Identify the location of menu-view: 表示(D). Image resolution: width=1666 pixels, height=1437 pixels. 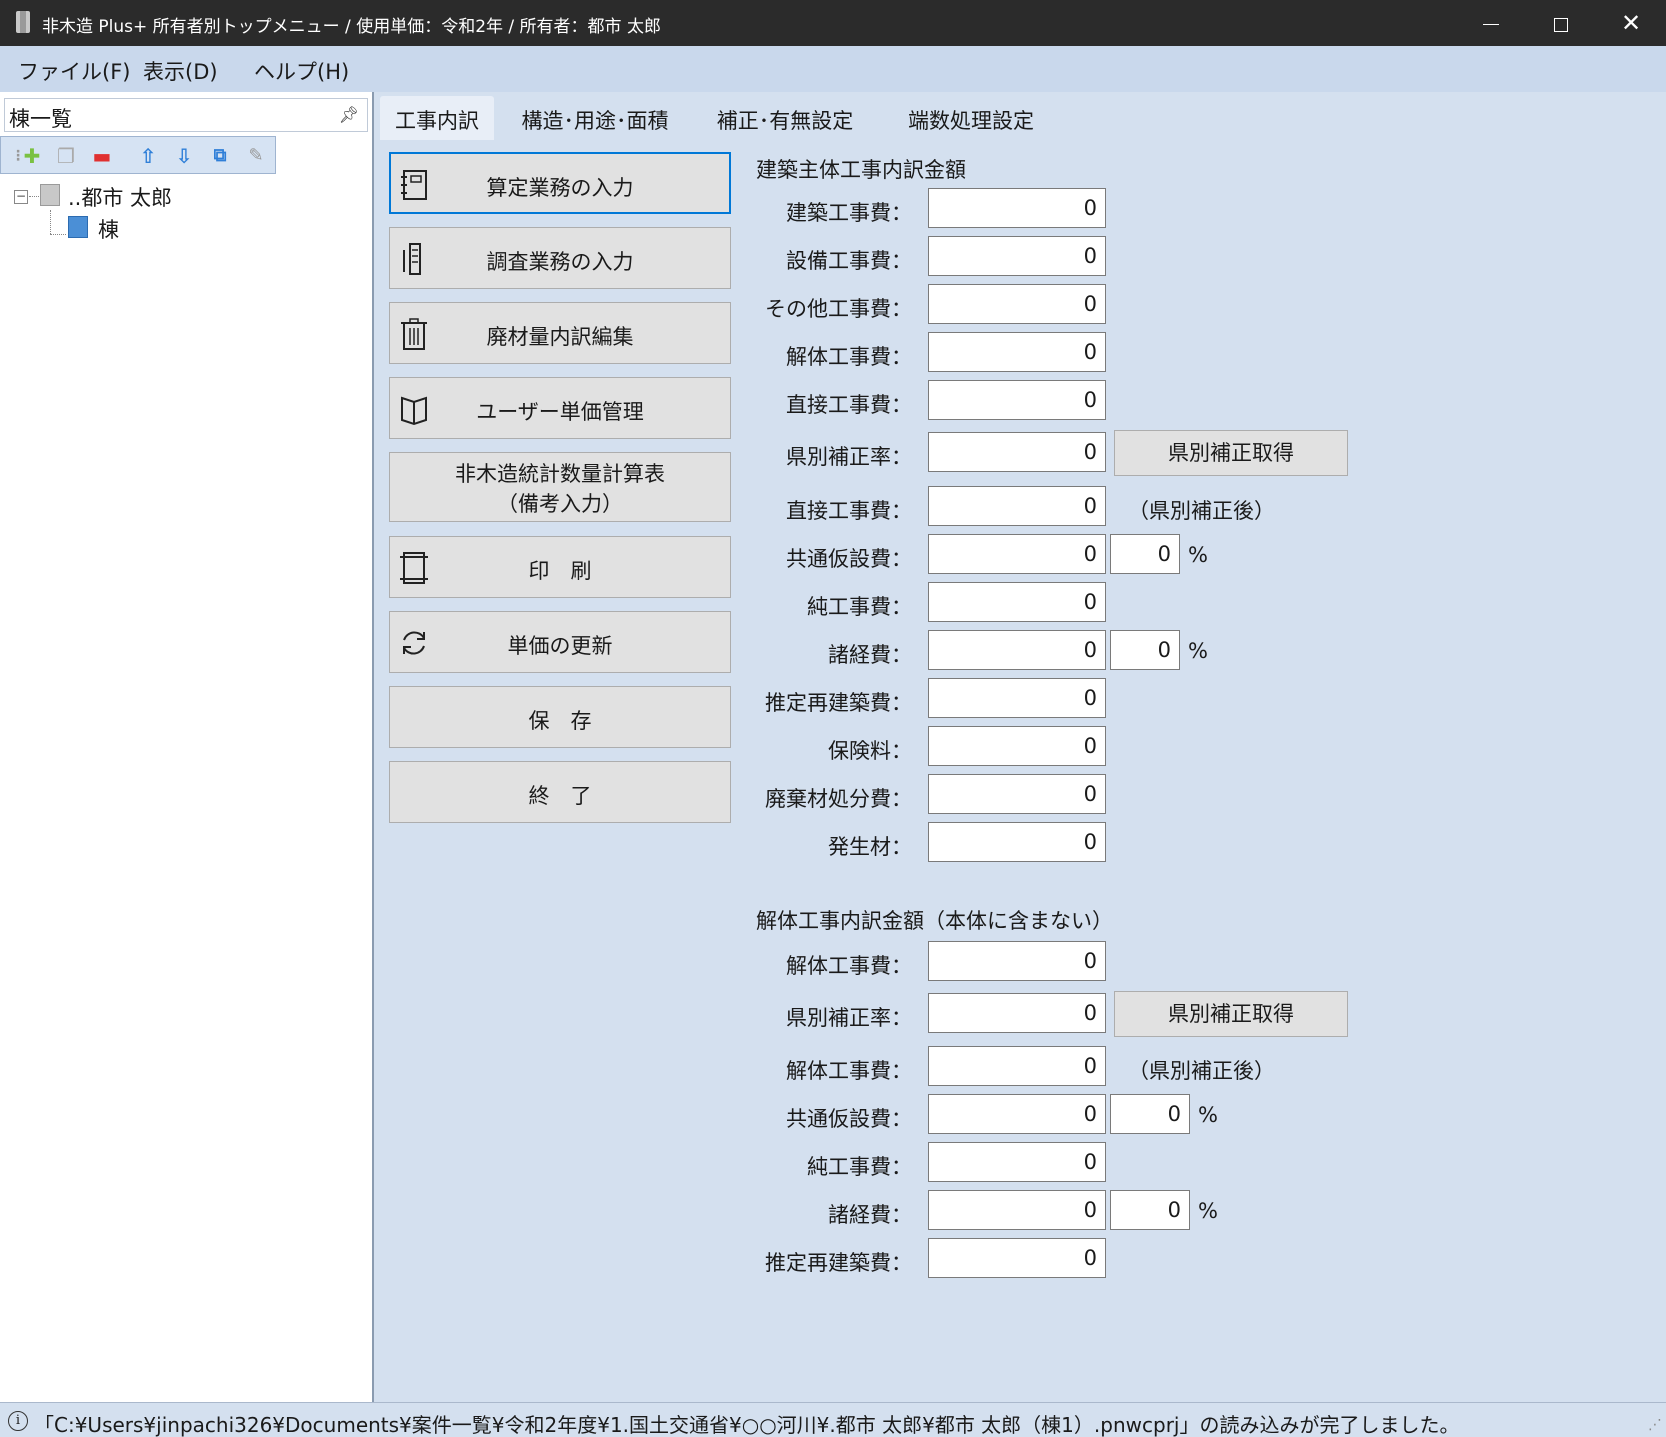
(180, 71).